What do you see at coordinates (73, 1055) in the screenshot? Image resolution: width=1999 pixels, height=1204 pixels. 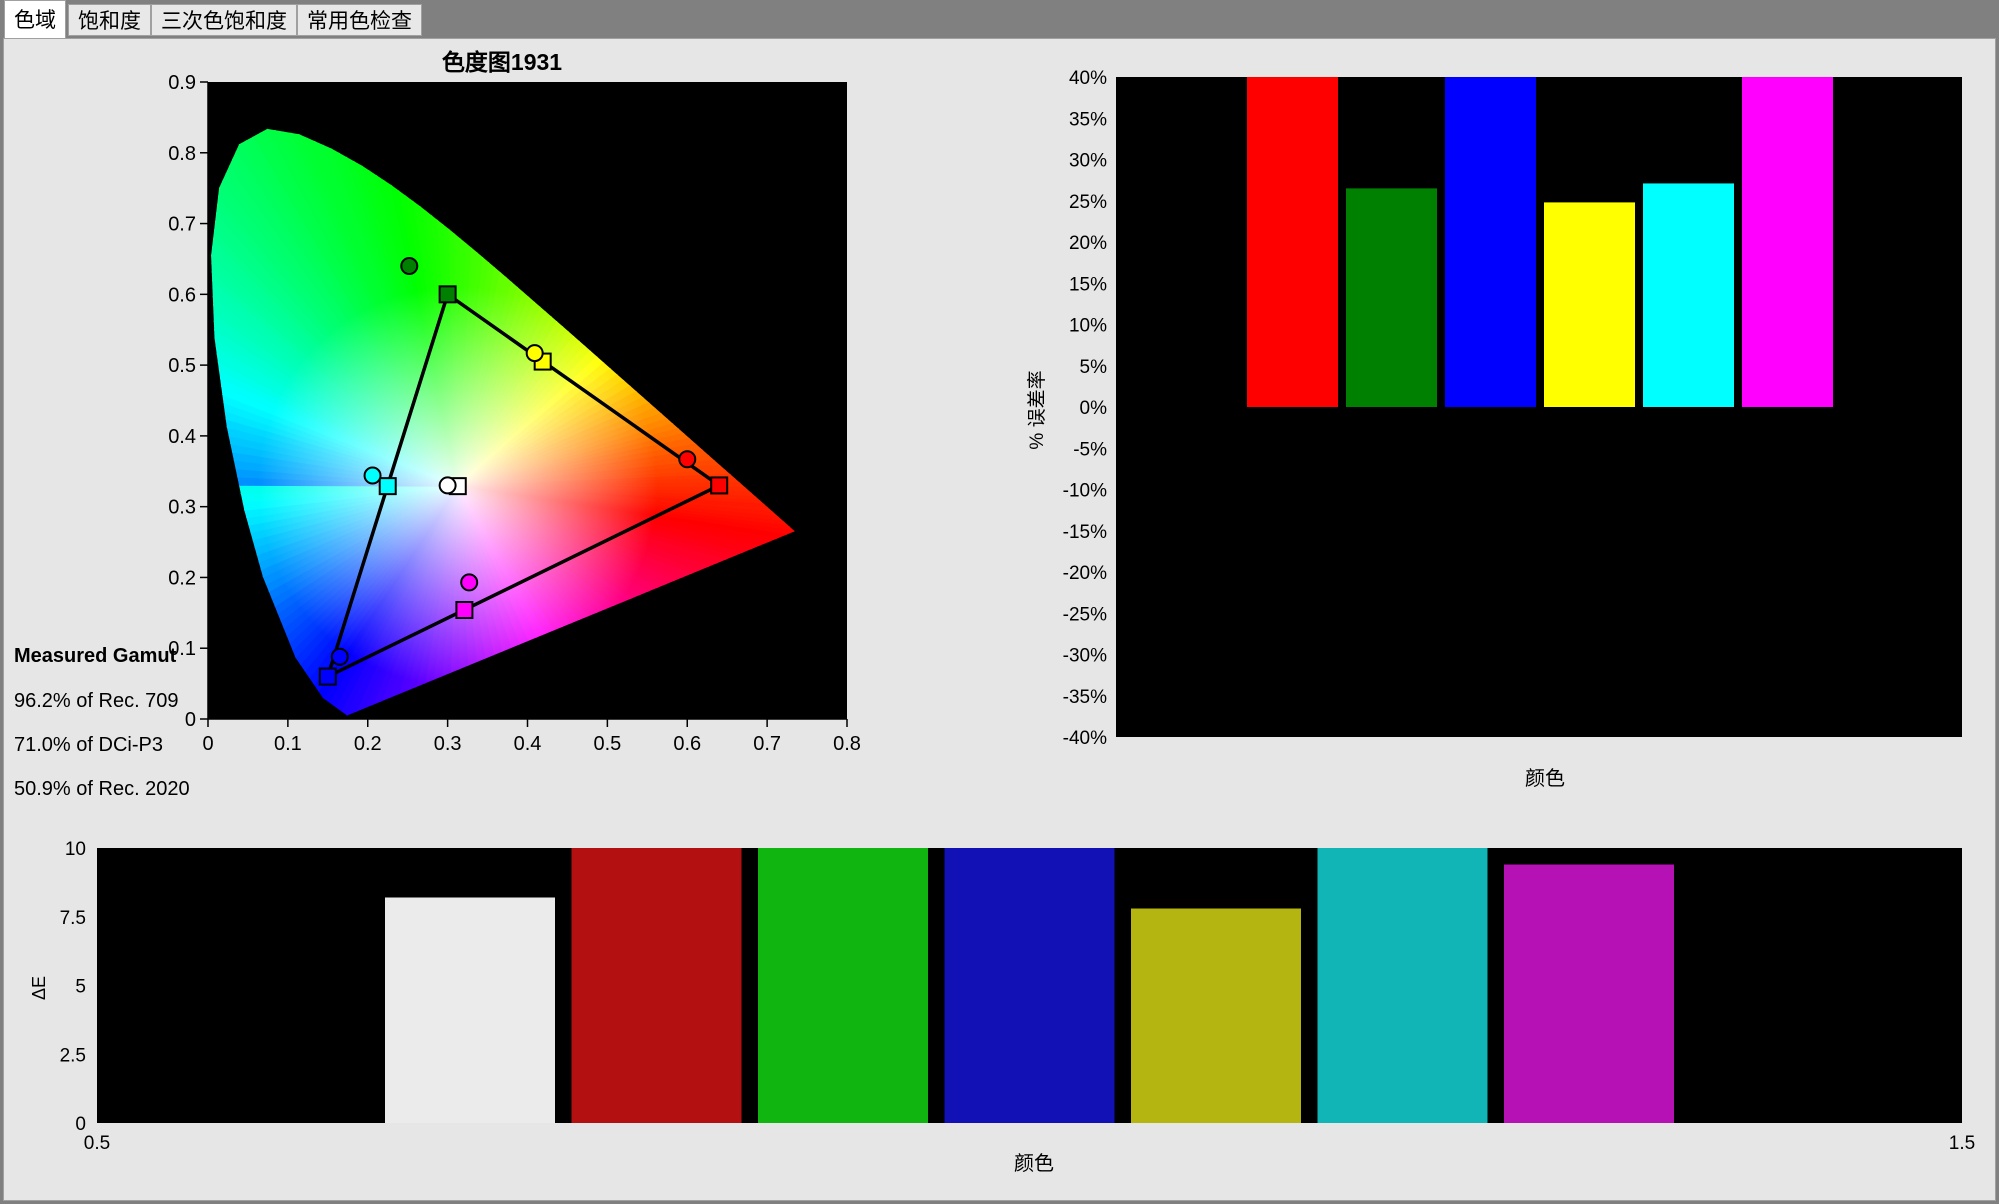 I see `delta-e-y-tick-label: 2.5` at bounding box center [73, 1055].